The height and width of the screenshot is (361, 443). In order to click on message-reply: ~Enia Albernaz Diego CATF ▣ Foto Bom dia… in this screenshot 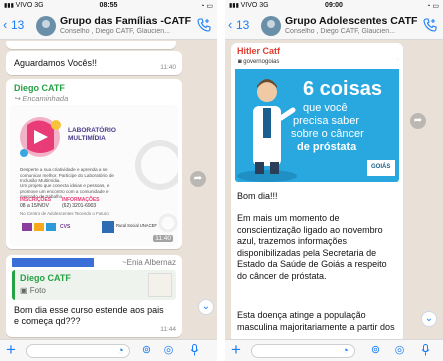, I will do `click(94, 296)`.